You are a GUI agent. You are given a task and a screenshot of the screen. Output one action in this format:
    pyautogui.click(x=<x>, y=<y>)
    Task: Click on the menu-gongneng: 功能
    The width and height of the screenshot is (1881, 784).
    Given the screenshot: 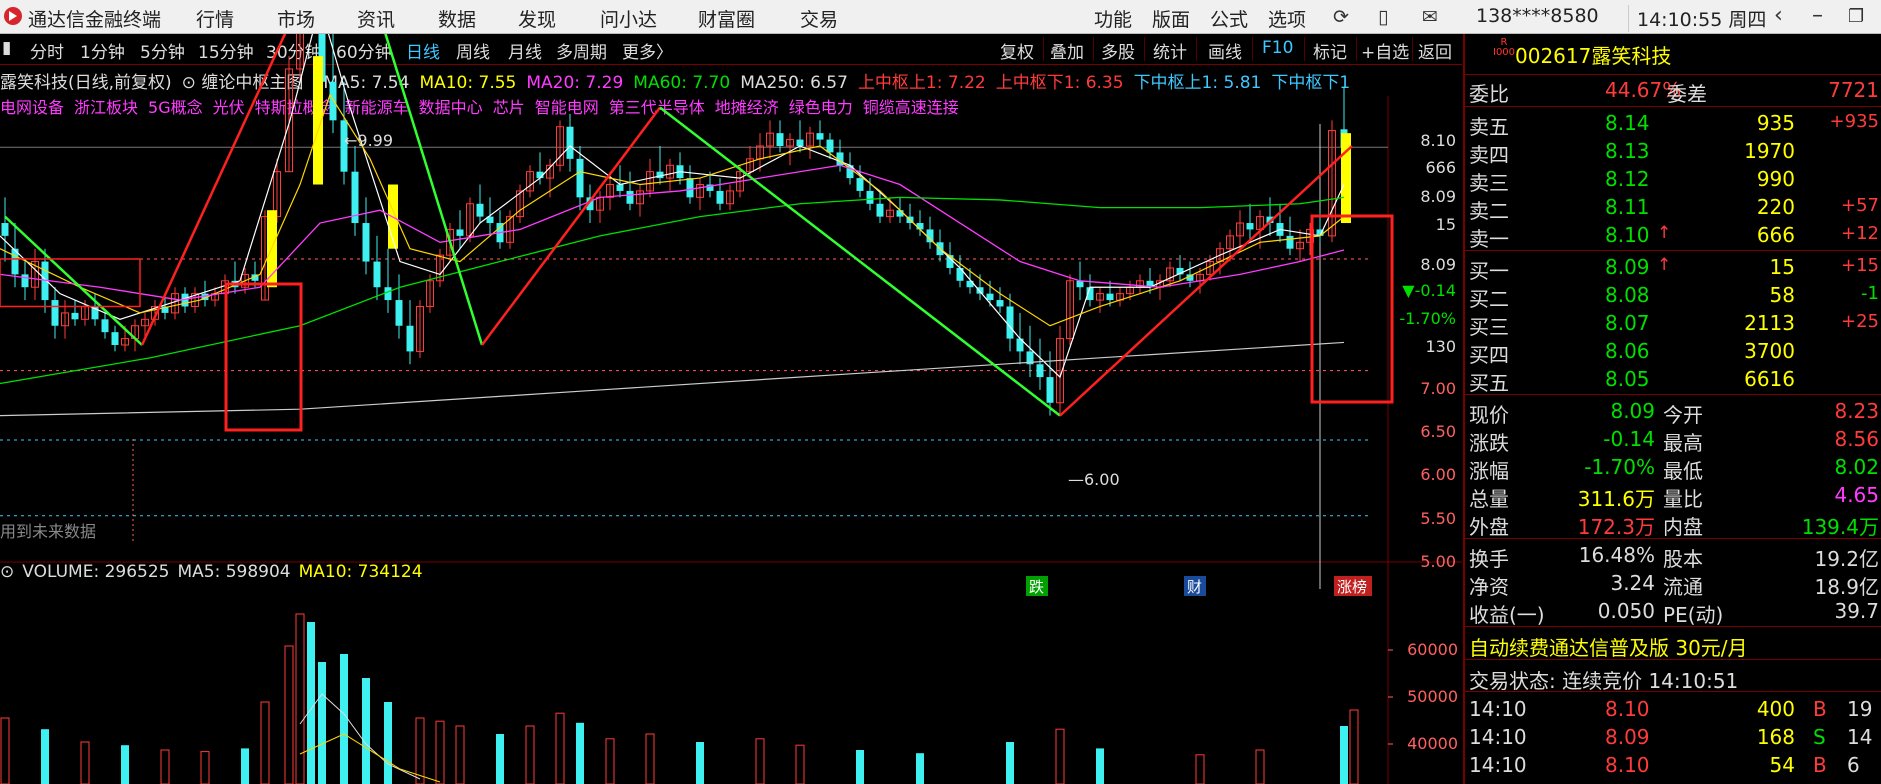 What is the action you would take?
    pyautogui.click(x=1113, y=18)
    